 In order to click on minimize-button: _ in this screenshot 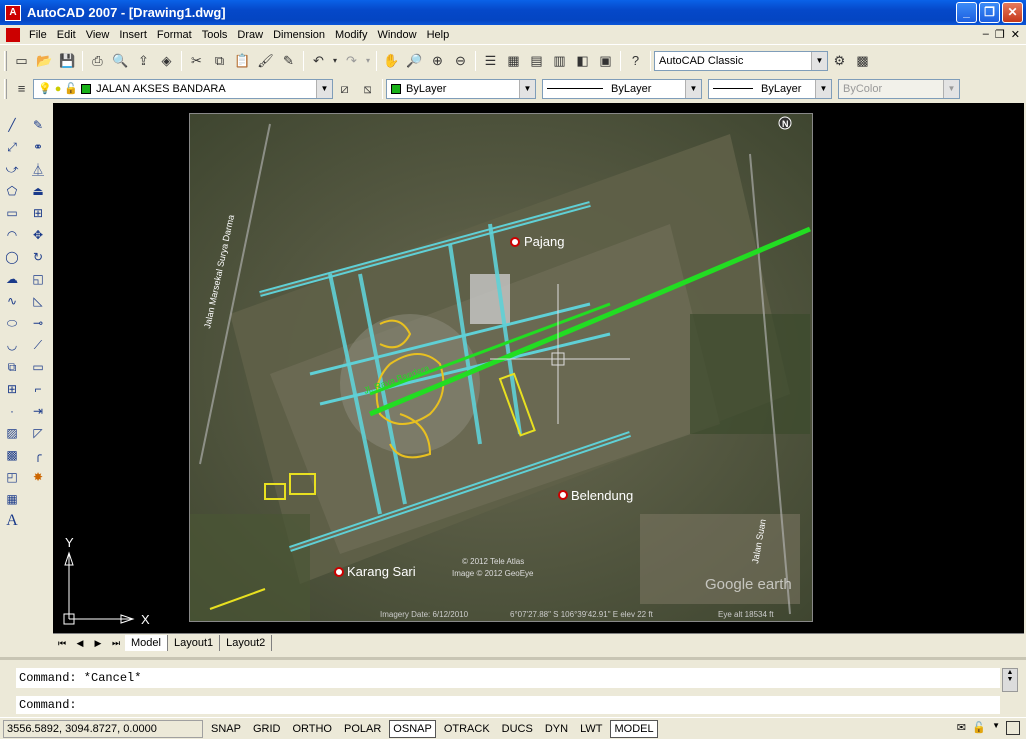, I will do `click(966, 12)`.